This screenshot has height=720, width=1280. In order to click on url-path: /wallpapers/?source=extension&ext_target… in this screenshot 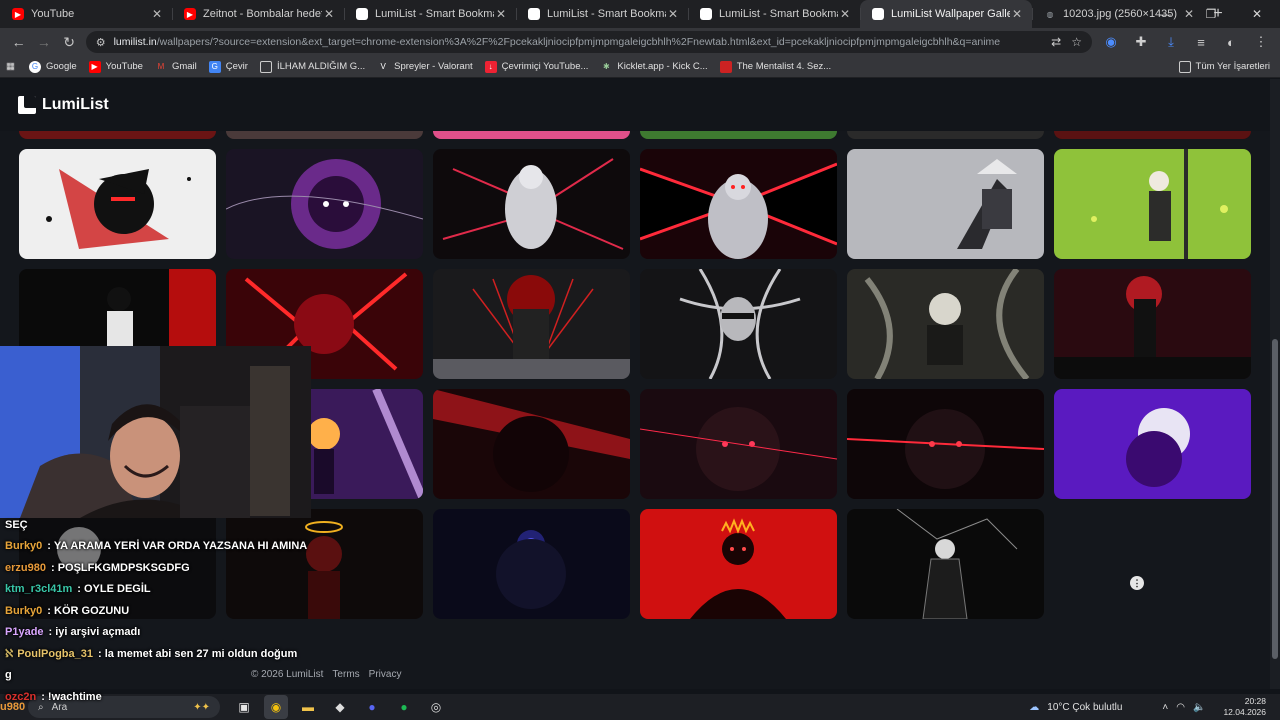, I will do `click(578, 42)`.